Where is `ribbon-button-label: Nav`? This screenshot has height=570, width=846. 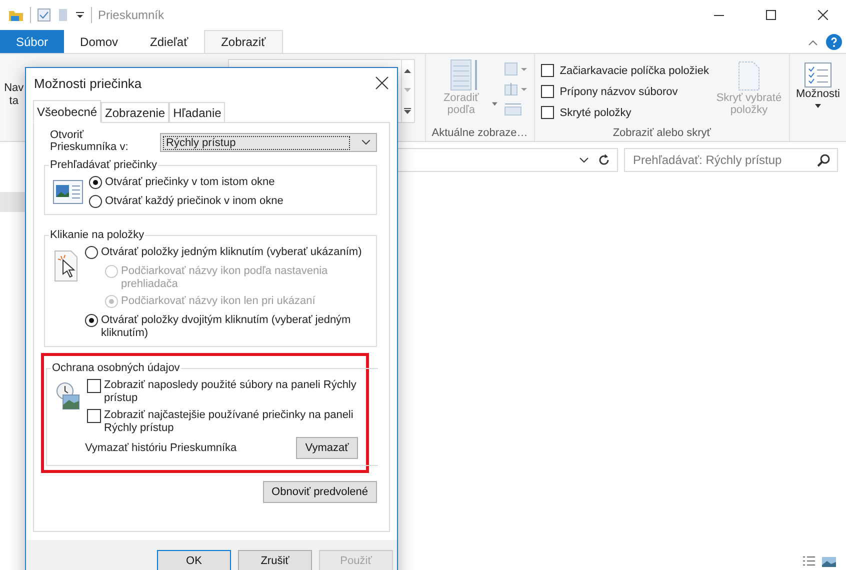 ribbon-button-label: Nav is located at coordinates (14, 88).